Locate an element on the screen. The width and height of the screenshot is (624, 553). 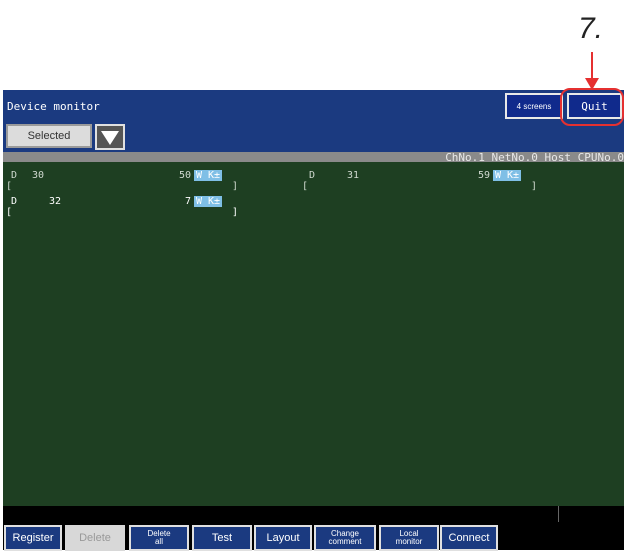
selector-bar: Selected is located at coordinates (313, 137).